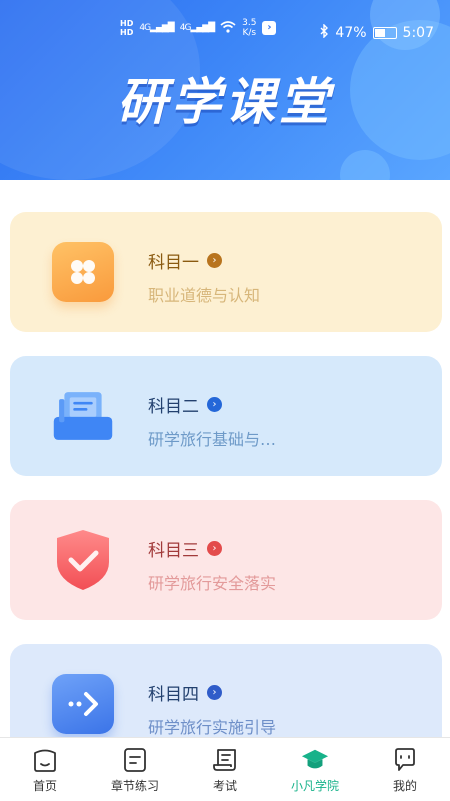 Image resolution: width=450 pixels, height=801 pixels. What do you see at coordinates (44, 786) in the screenshot?
I see `tab-label: 首页` at bounding box center [44, 786].